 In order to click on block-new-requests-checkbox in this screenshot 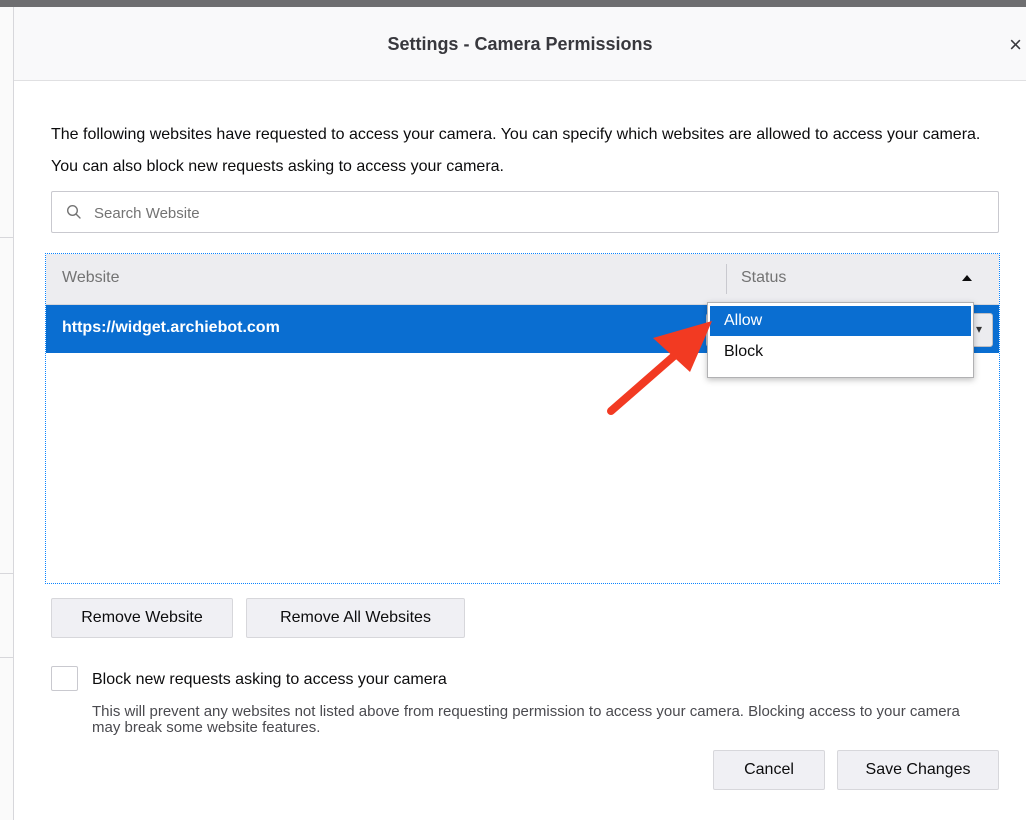, I will do `click(64, 678)`.